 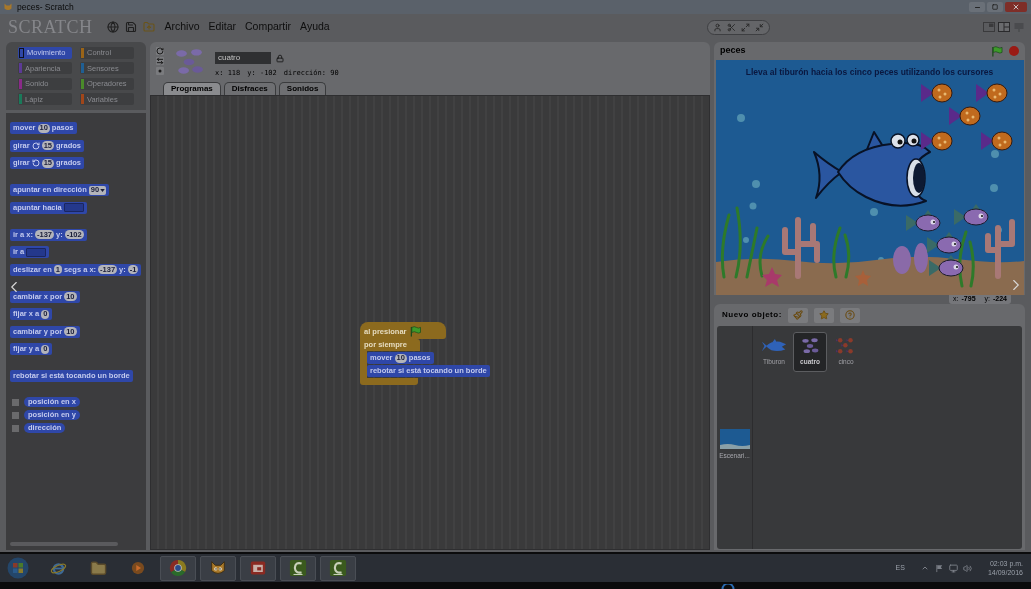 What do you see at coordinates (745, 27) in the screenshot?
I see `grow-icon` at bounding box center [745, 27].